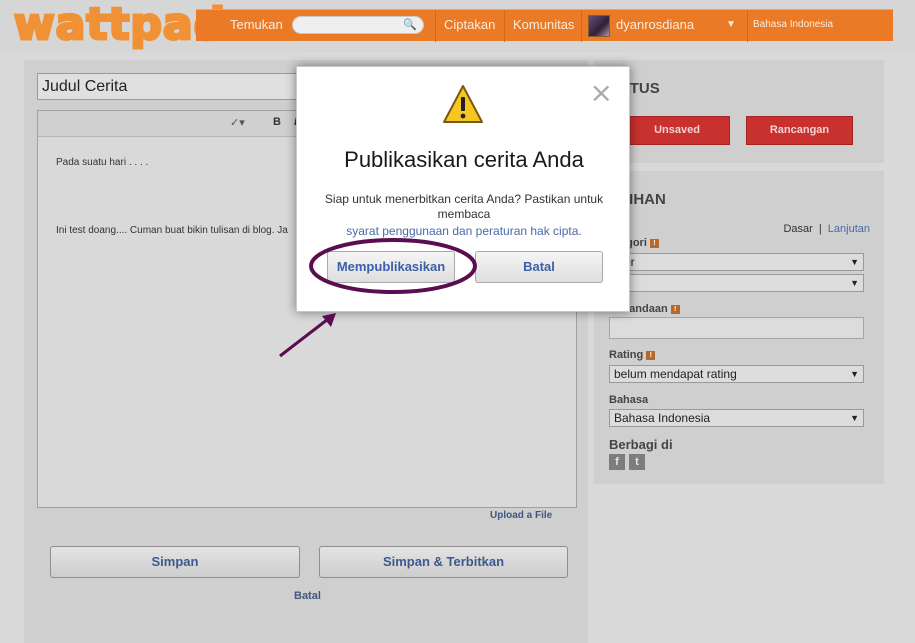 This screenshot has height=643, width=915. I want to click on status-panel: ATUS Unsaved Rancangan, so click(739, 111).